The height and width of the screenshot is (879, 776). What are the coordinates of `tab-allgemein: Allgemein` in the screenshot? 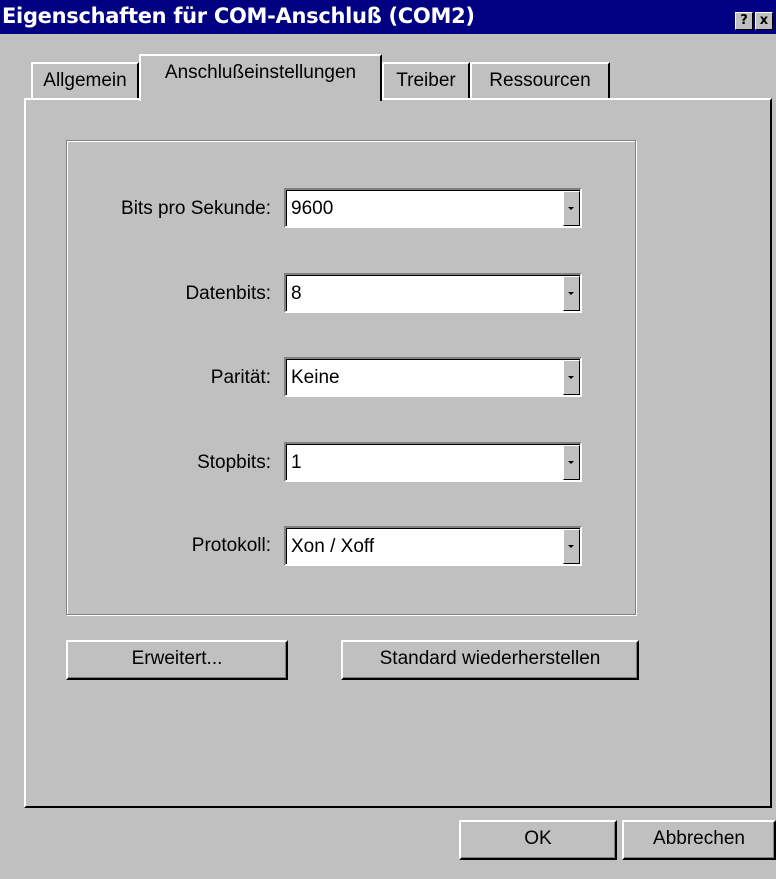 It's located at (85, 81).